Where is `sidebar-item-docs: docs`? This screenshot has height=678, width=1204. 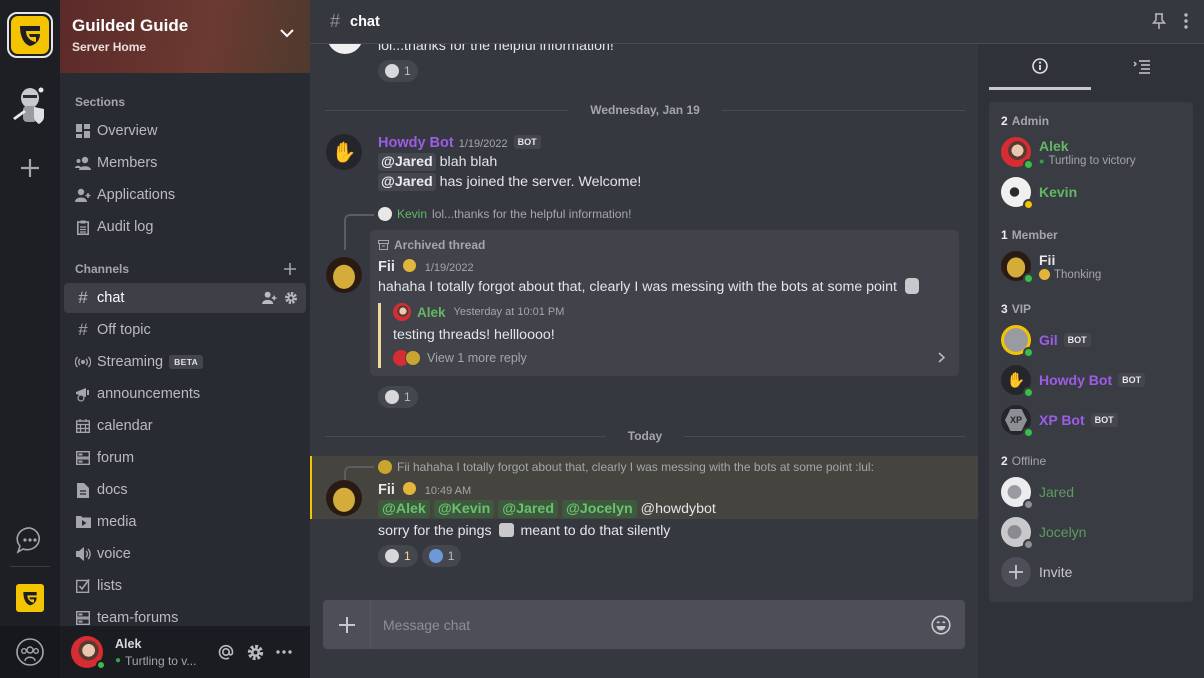 sidebar-item-docs: docs is located at coordinates (185, 490).